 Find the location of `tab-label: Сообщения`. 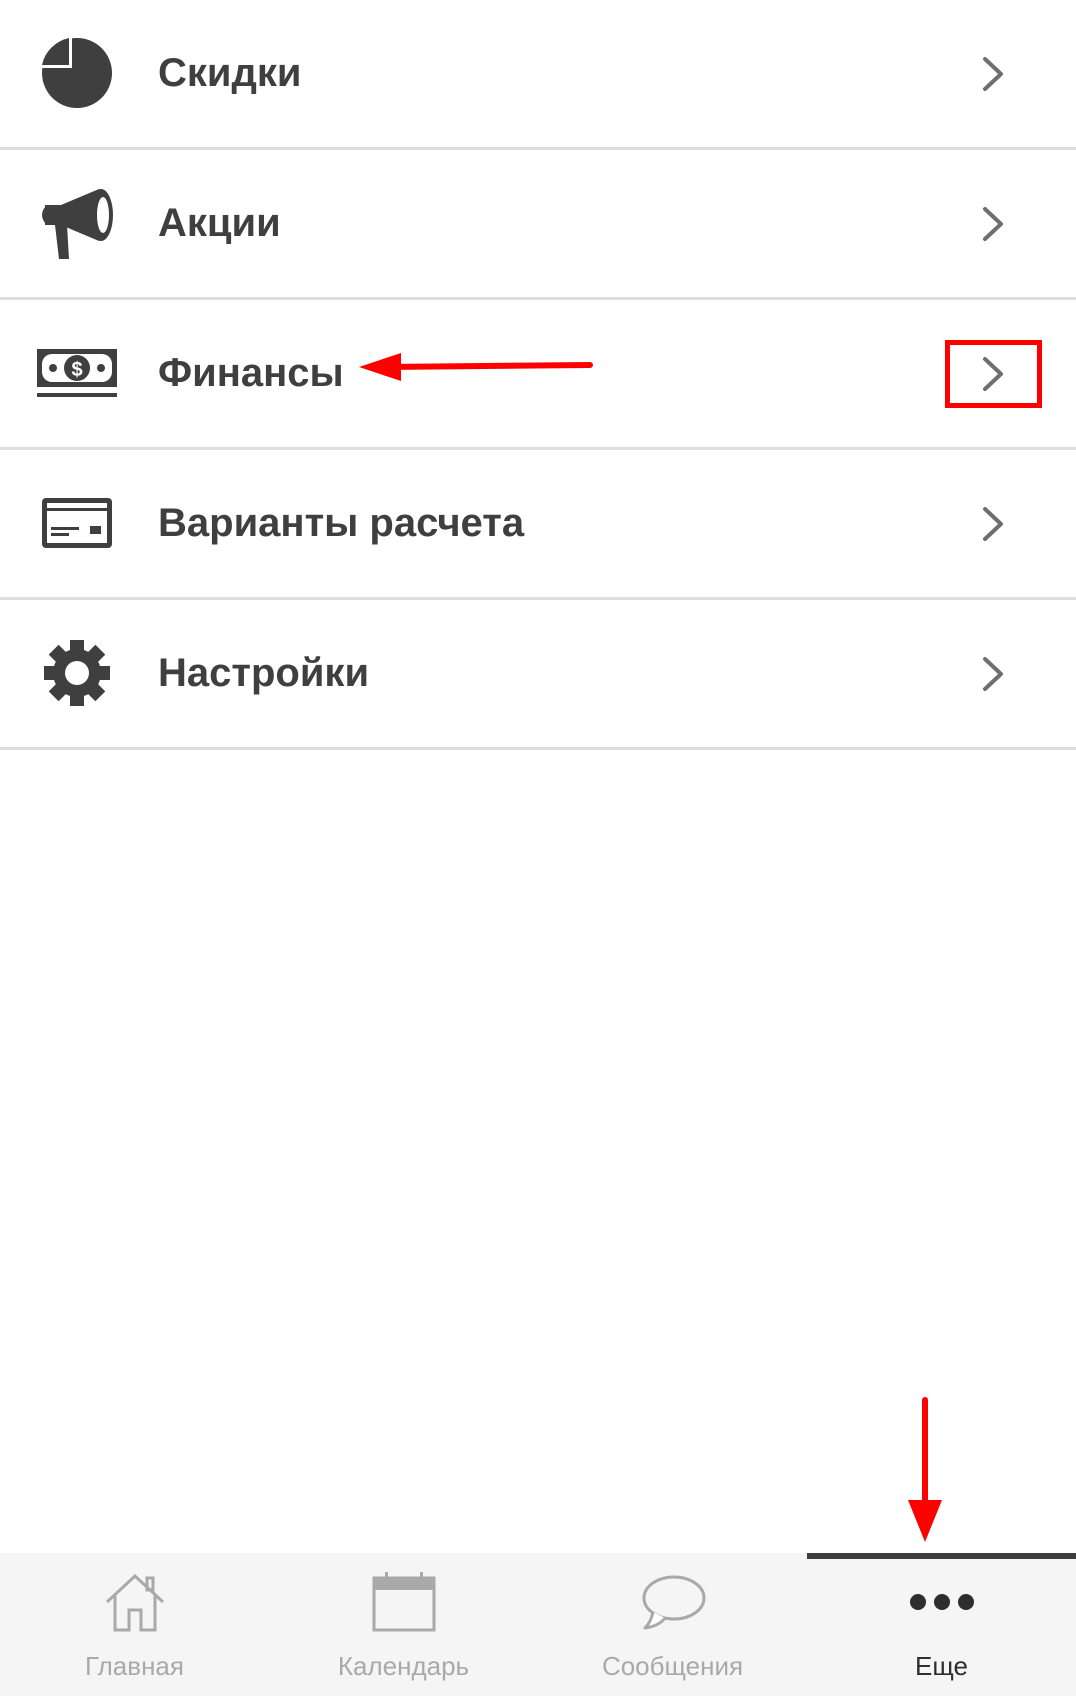

tab-label: Сообщения is located at coordinates (672, 1666).